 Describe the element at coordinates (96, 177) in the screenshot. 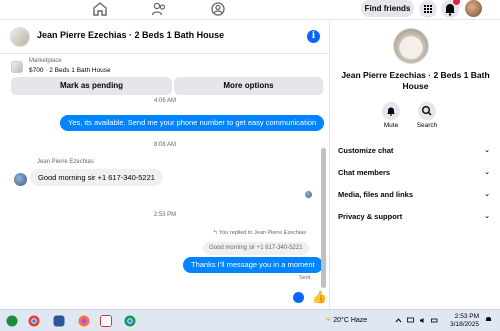

I see `incoming-message: Good morning sir +1 617-340-5221` at that location.